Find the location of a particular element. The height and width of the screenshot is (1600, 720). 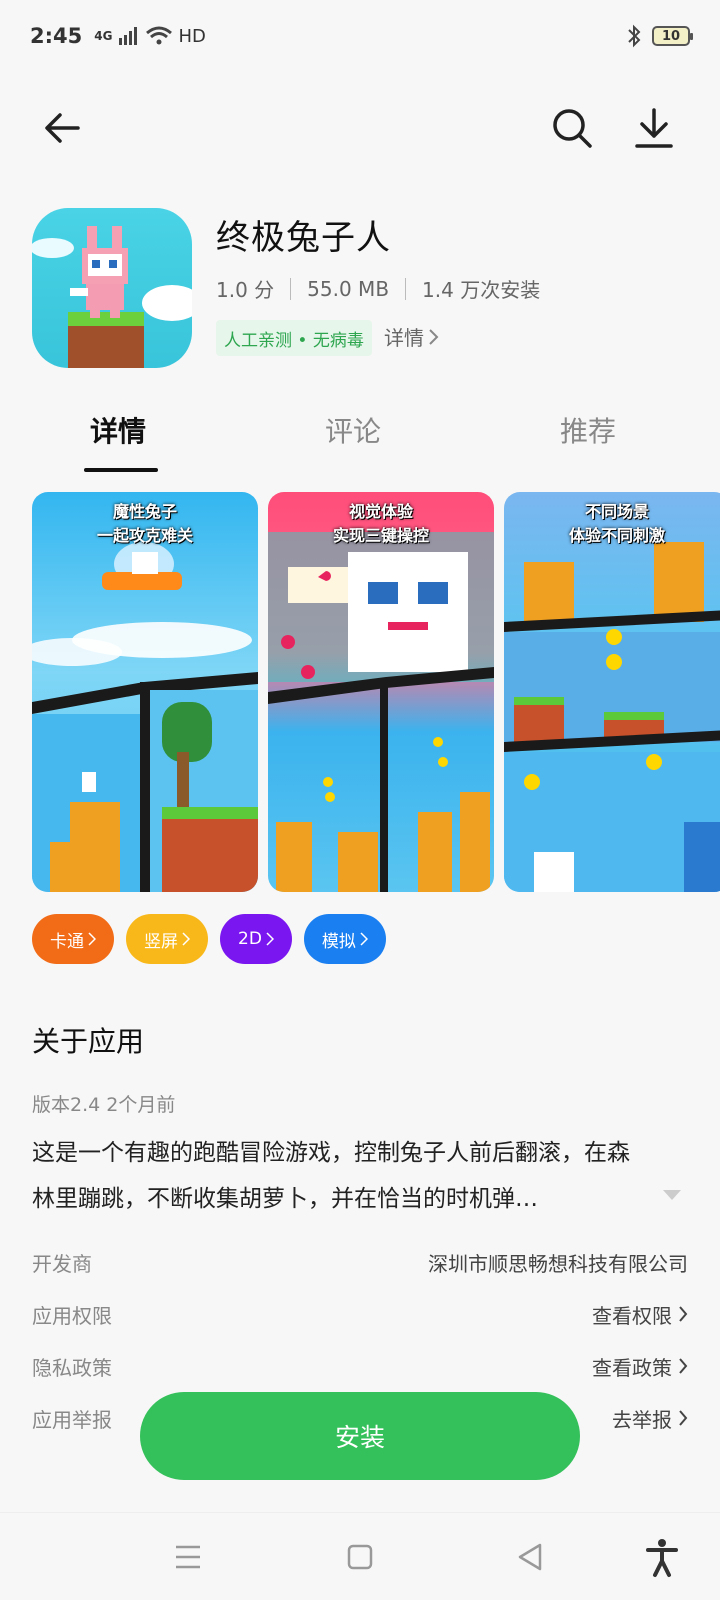

top-bar is located at coordinates (360, 128).